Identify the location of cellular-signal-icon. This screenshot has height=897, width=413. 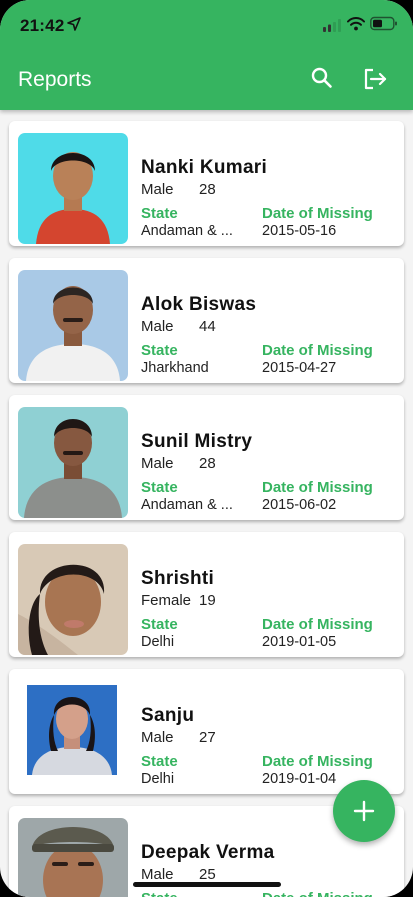
(332, 25).